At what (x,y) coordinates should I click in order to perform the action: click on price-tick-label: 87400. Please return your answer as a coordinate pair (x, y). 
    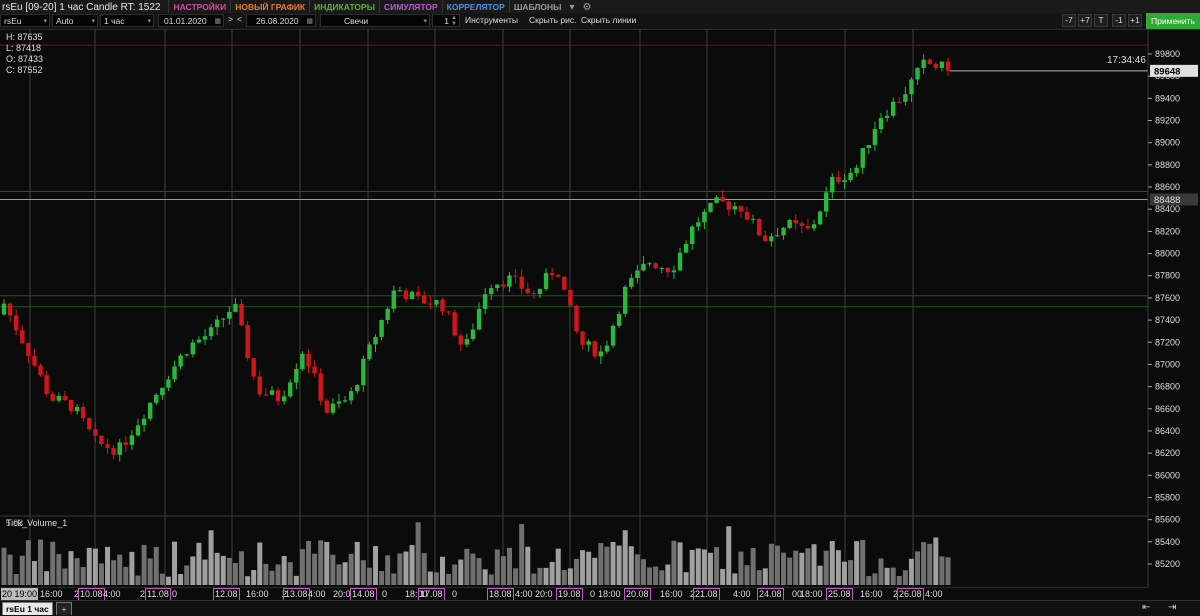
    Looking at the image, I should click on (1167, 320).